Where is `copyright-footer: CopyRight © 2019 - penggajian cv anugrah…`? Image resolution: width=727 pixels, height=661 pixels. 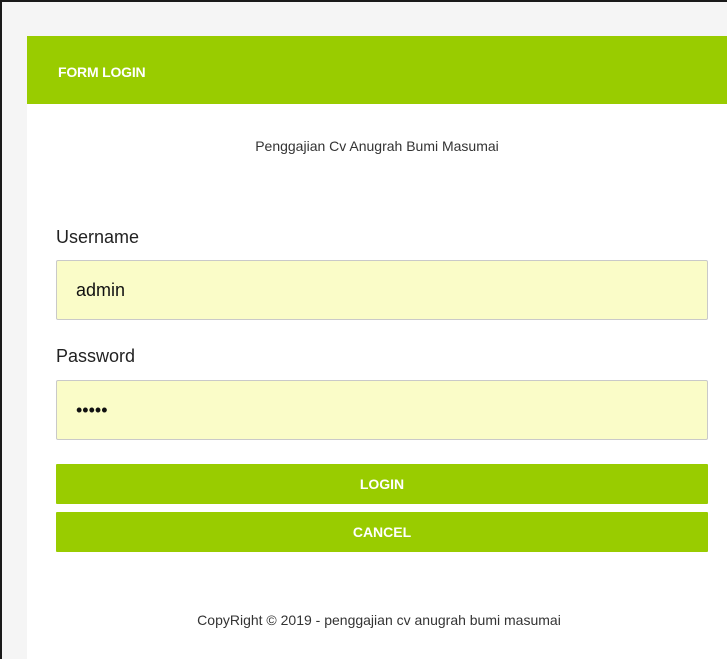
copyright-footer: CopyRight © 2019 - penggajian cv anugrah… is located at coordinates (379, 620).